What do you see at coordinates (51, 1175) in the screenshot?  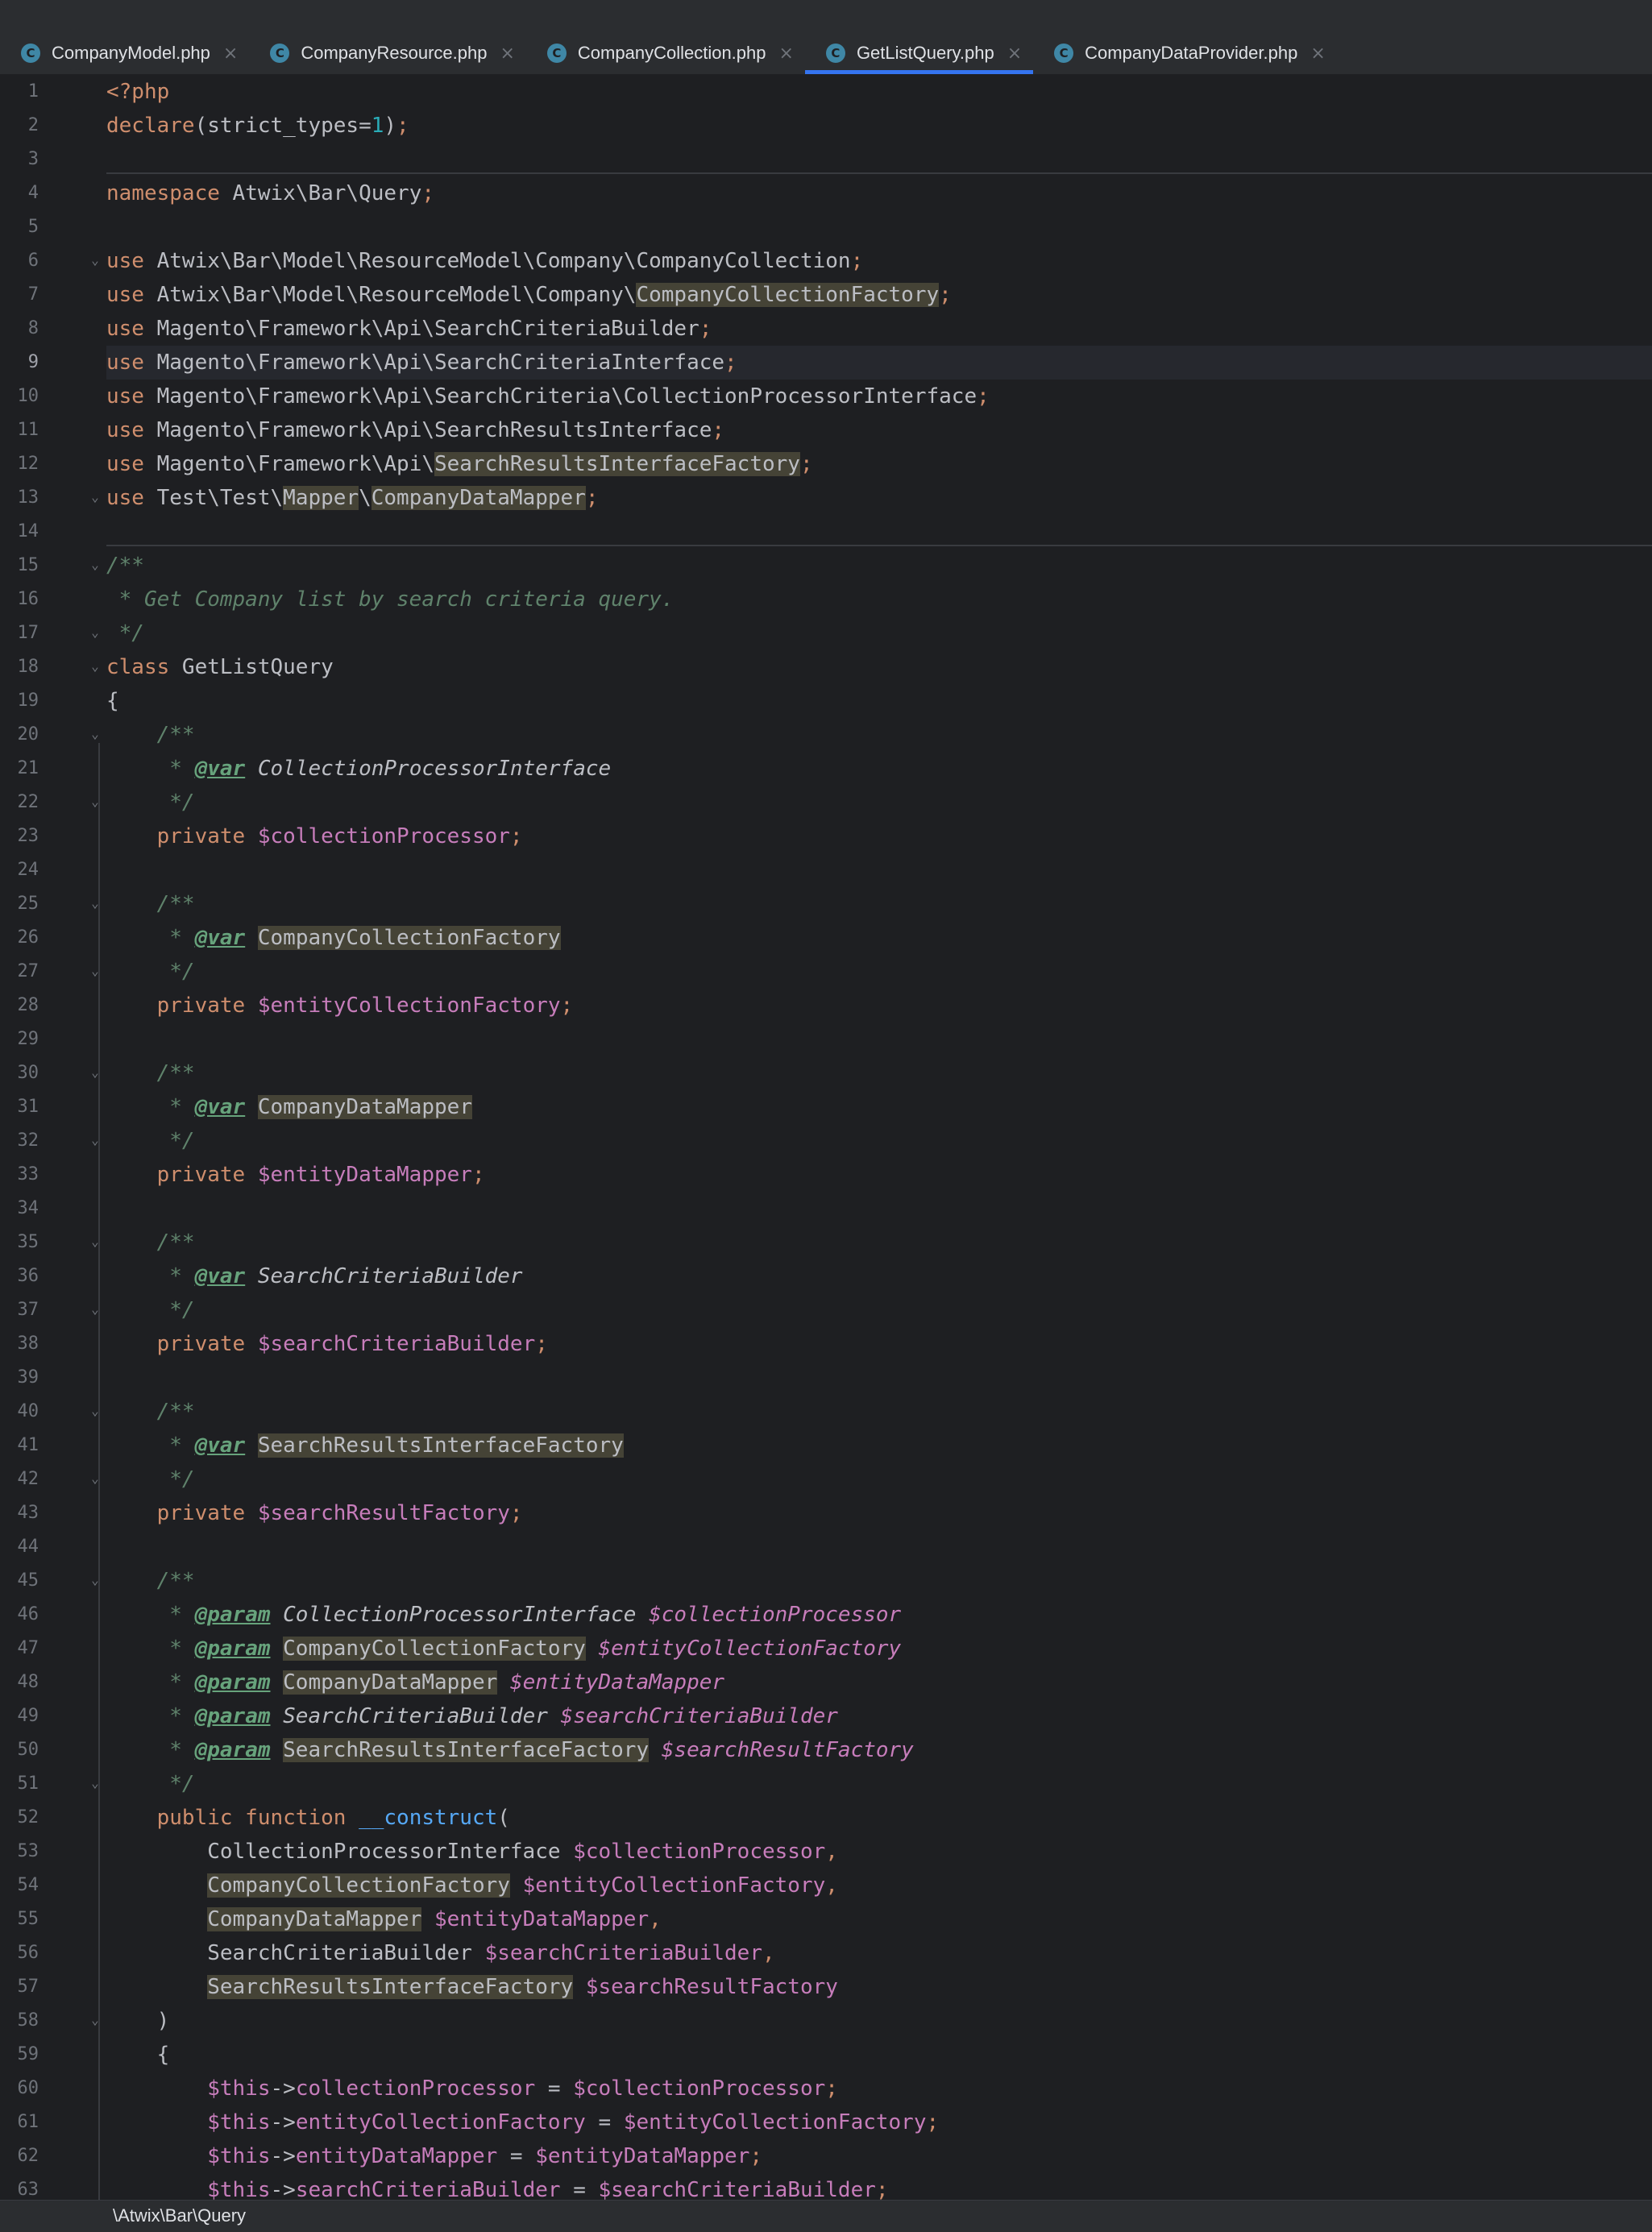 I see `line-number: 33` at bounding box center [51, 1175].